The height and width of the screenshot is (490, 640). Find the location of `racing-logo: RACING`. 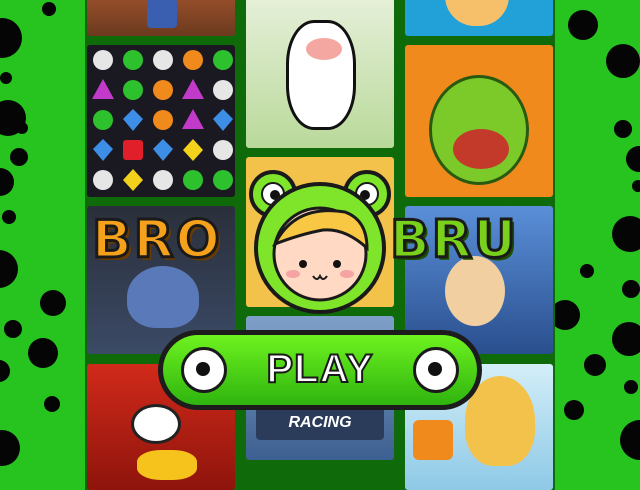

racing-logo: RACING is located at coordinates (320, 423).